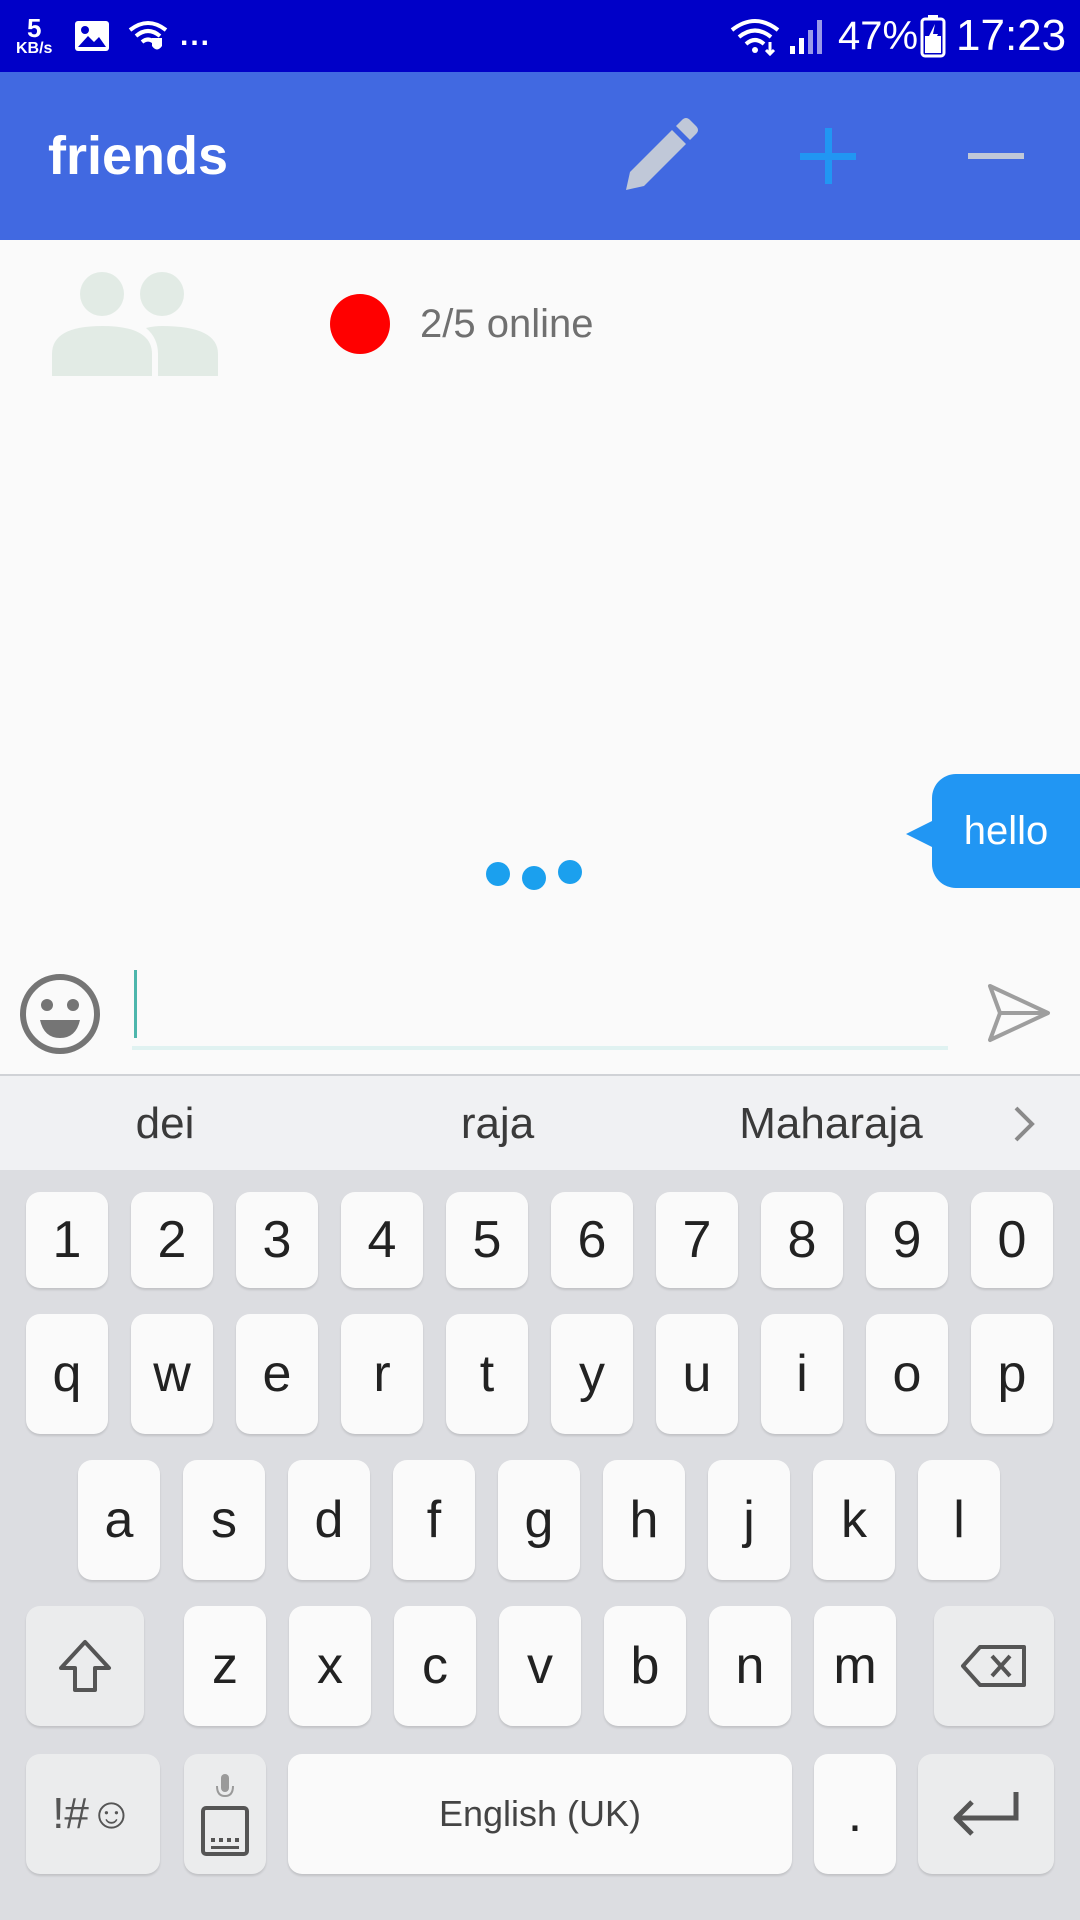 The width and height of the screenshot is (1080, 1920). I want to click on minus-icon, so click(996, 156).